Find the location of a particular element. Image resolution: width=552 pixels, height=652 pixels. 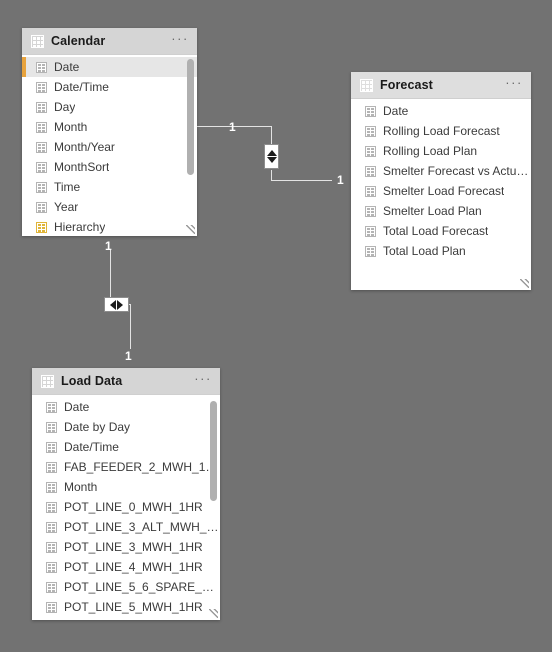

field-row: POT_LINE_4_MWH_1HR is located at coordinates (126, 567).